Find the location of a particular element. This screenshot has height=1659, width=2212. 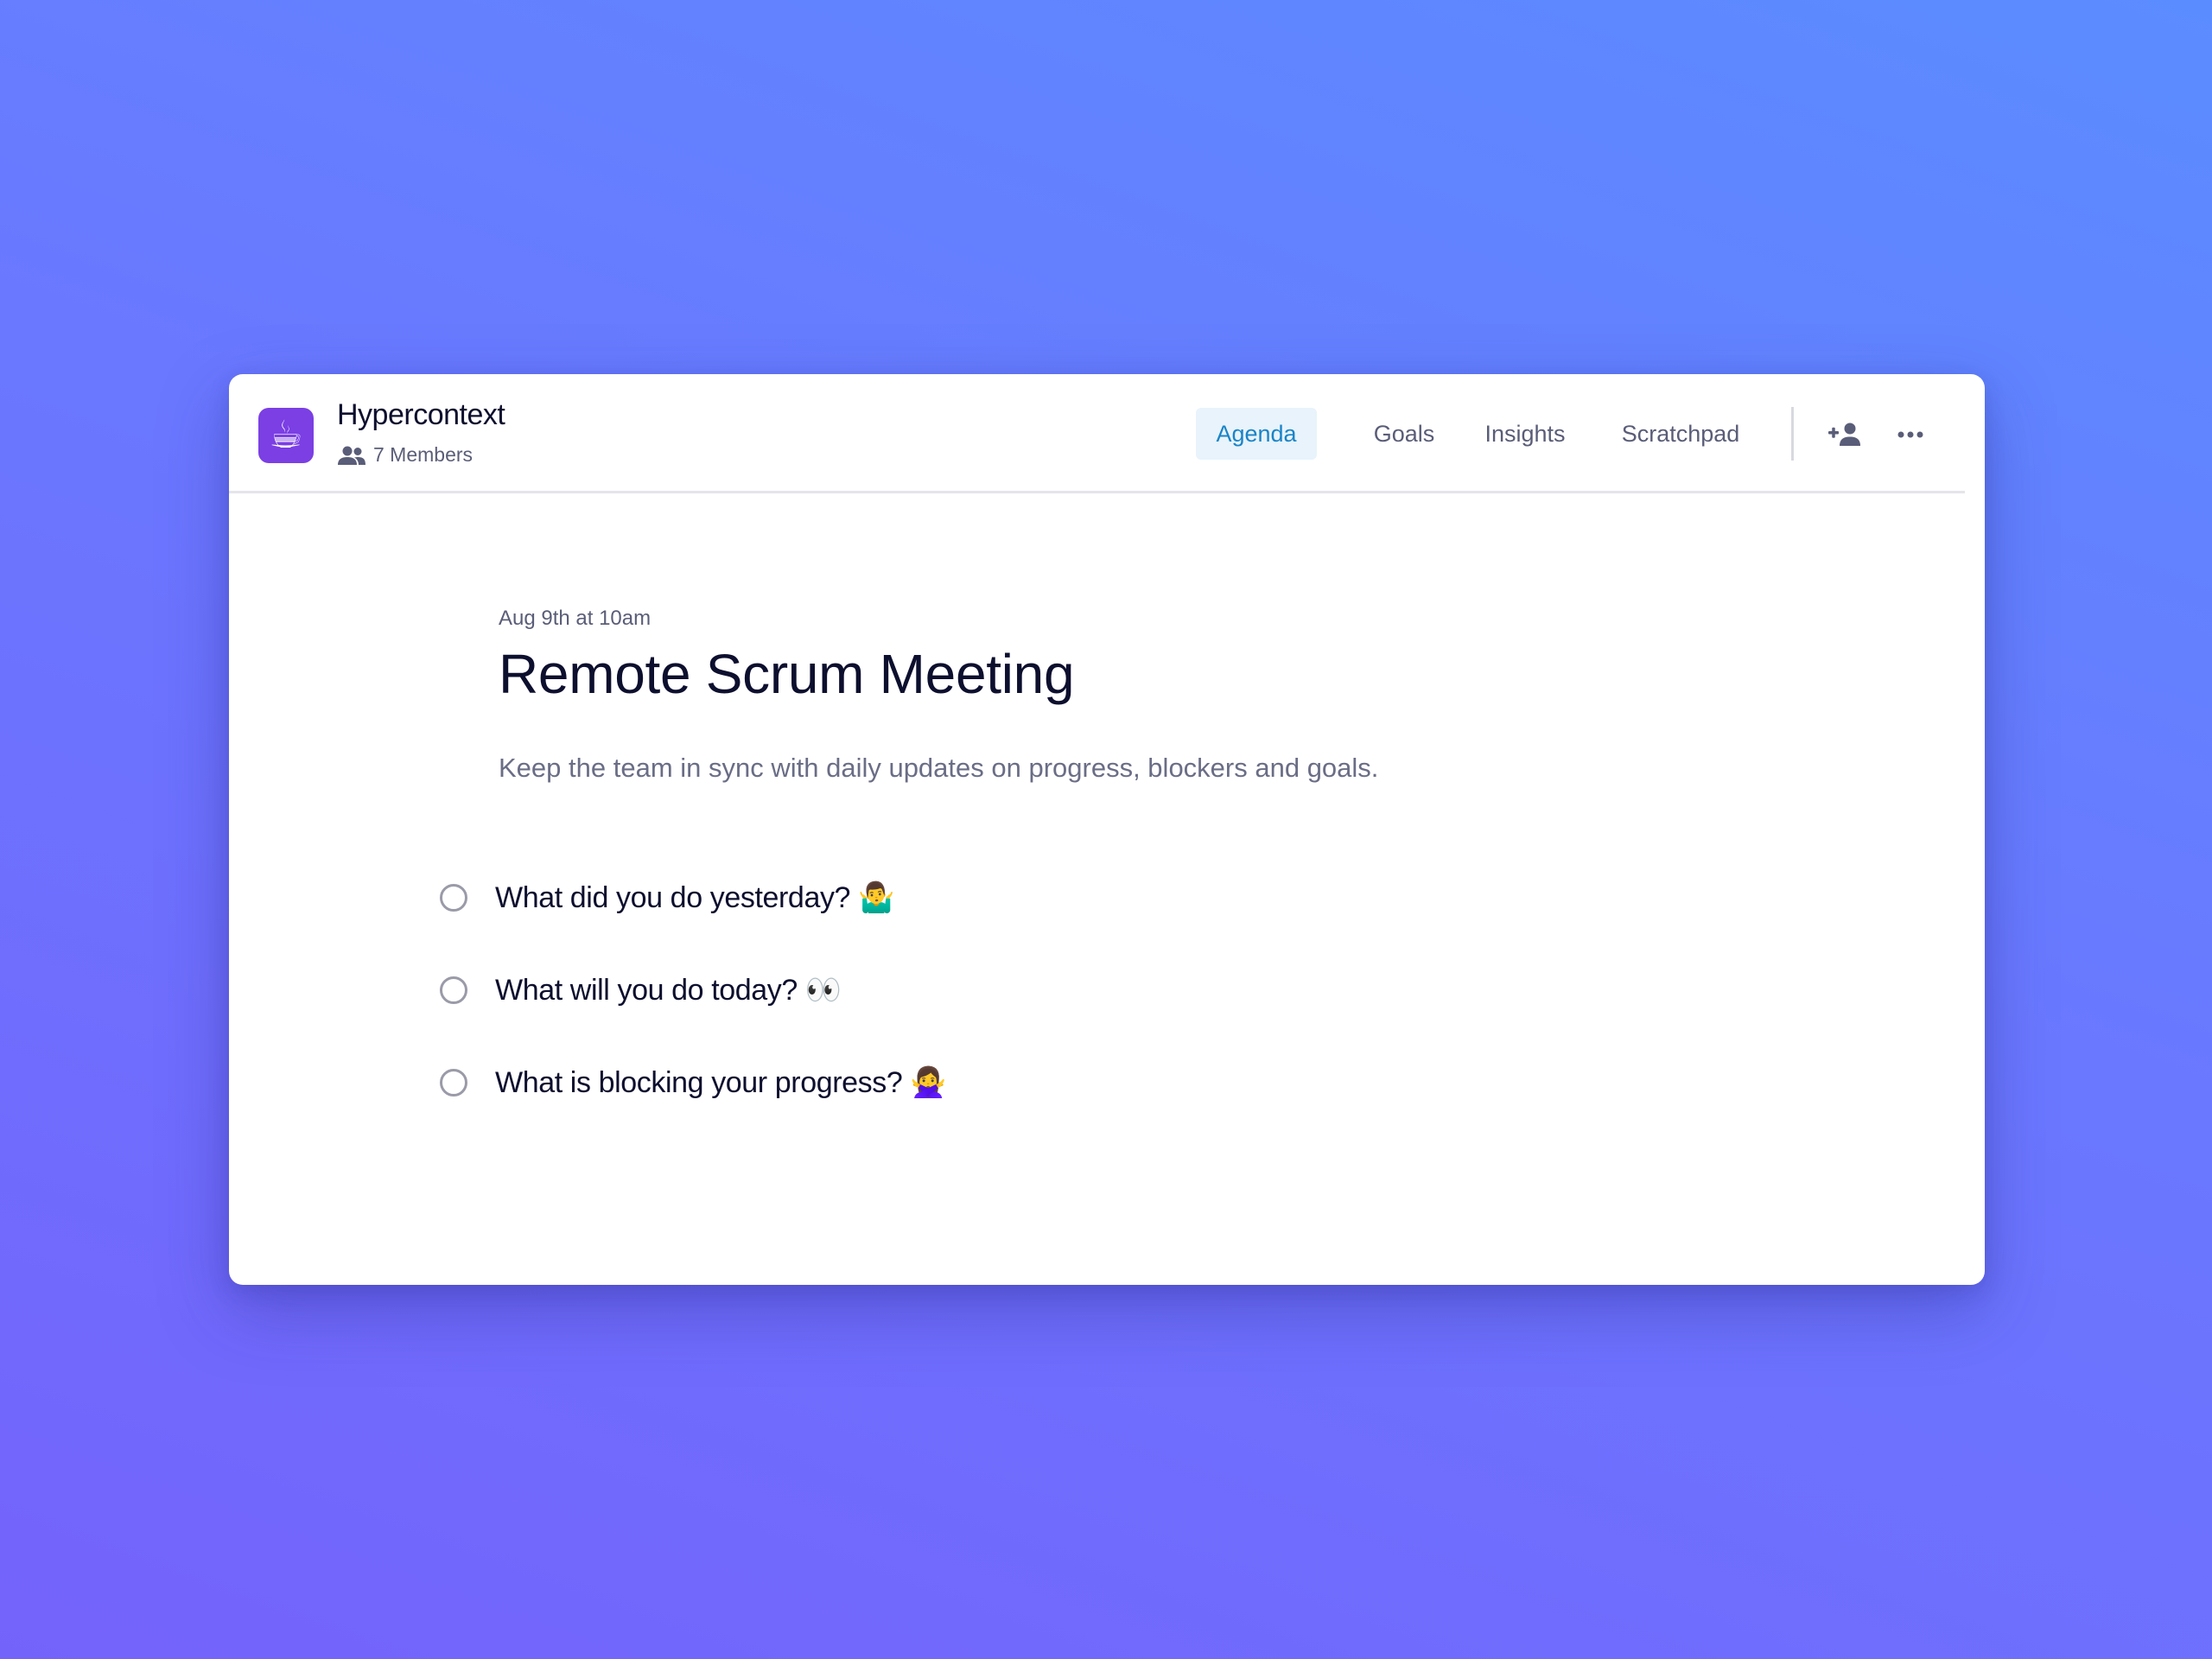

tab-goals: Goals is located at coordinates (1404, 434).